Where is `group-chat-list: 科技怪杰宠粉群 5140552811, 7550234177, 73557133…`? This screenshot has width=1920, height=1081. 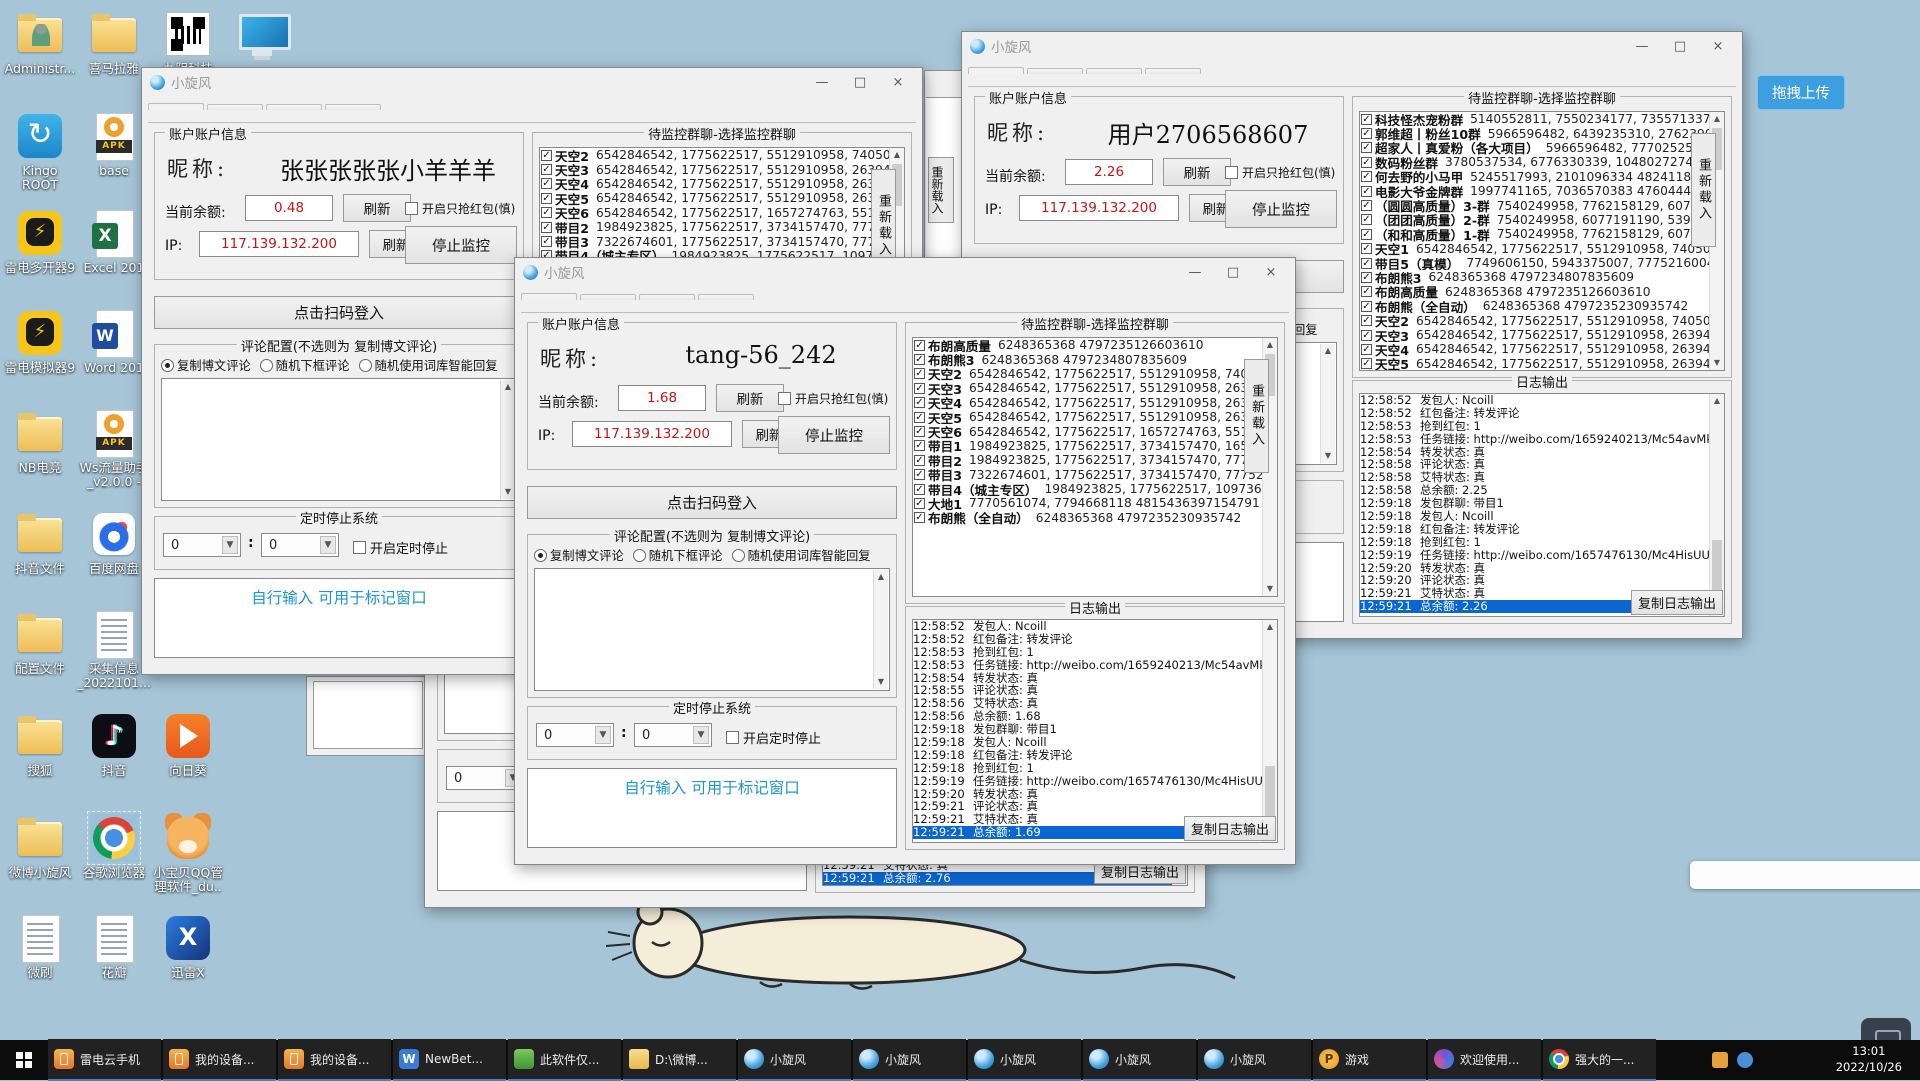 group-chat-list: 科技怪杰宠粉群 5140552811, 7550234177, 73557133… is located at coordinates (1542, 241).